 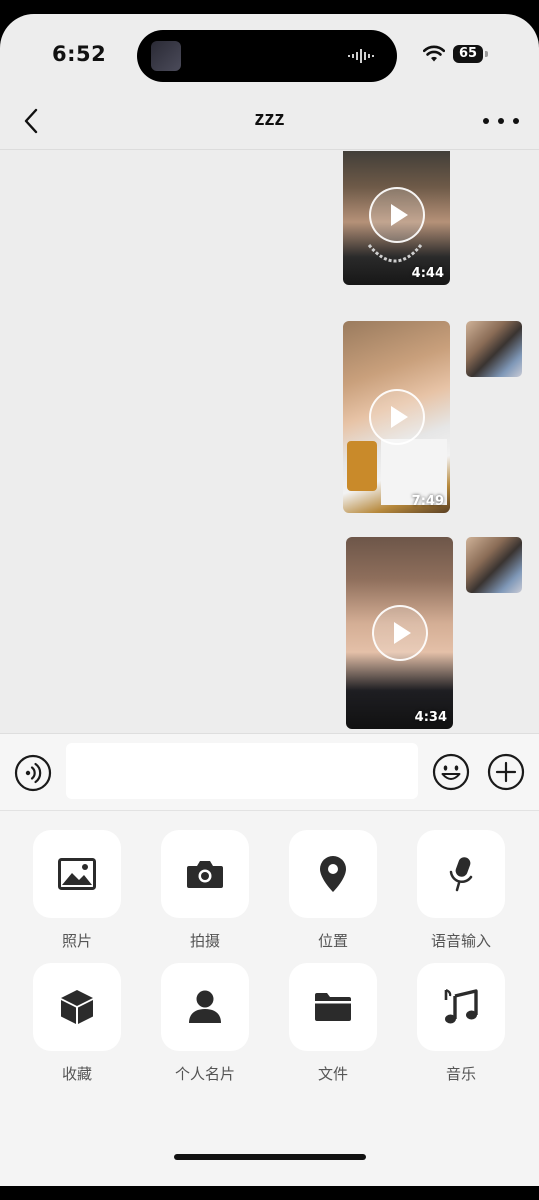 I want to click on dynamic-island, so click(x=267, y=56).